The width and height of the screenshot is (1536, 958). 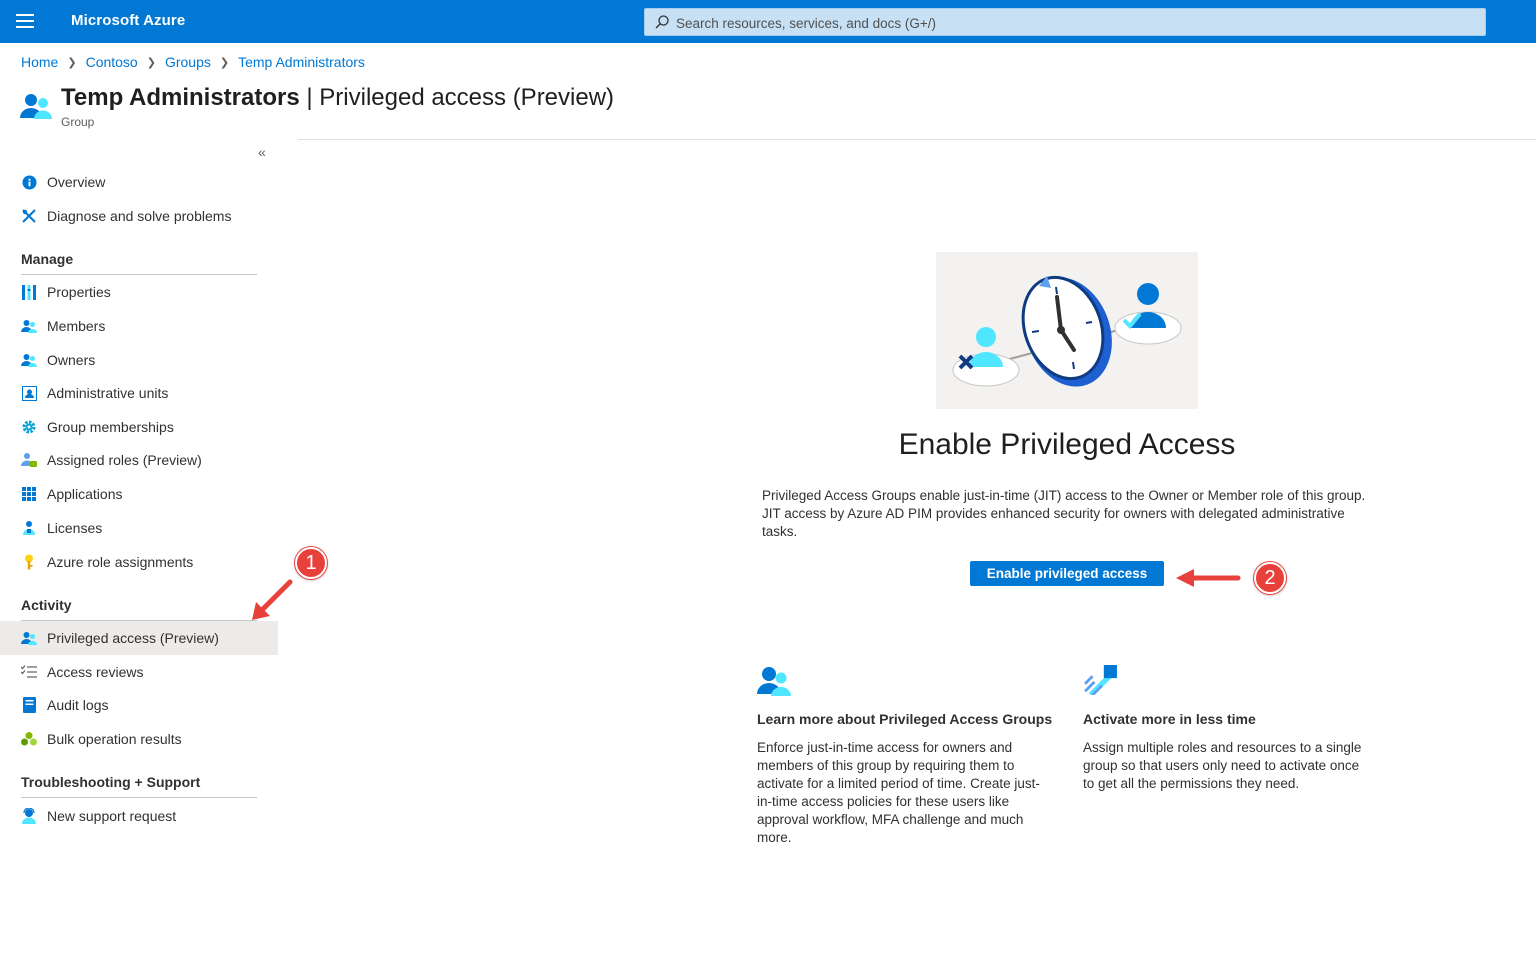 What do you see at coordinates (25, 21) in the screenshot?
I see `hamburger-menu-icon` at bounding box center [25, 21].